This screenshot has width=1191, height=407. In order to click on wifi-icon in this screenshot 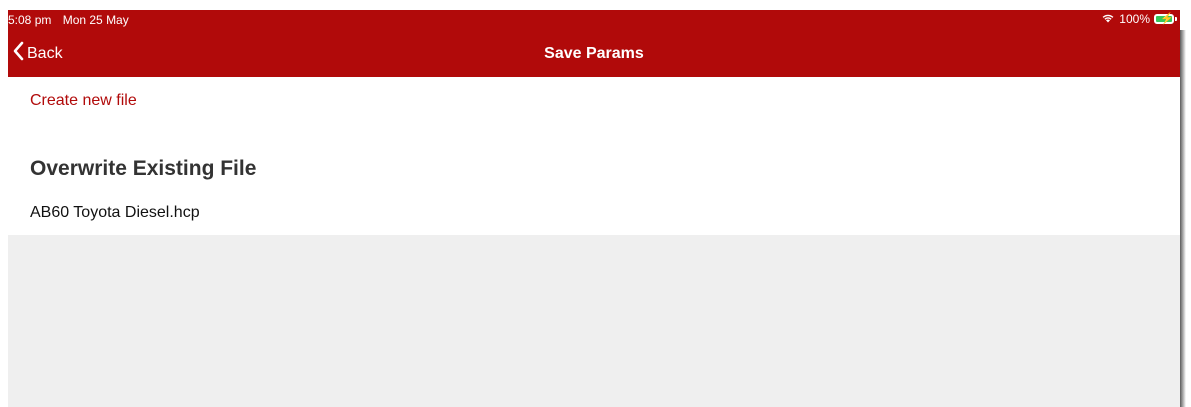, I will do `click(1108, 19)`.